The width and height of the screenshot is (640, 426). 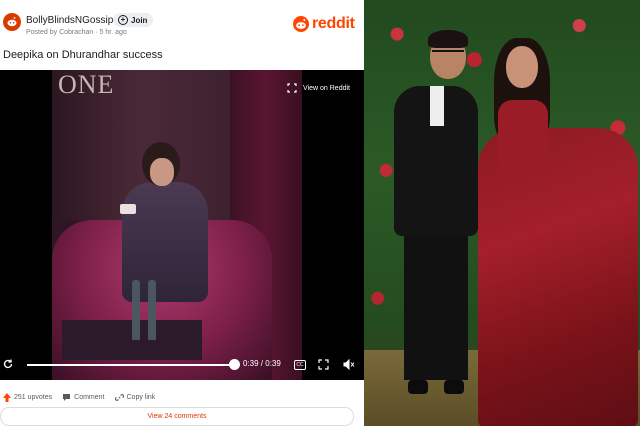 What do you see at coordinates (448, 55) in the screenshot?
I see `glasses` at bounding box center [448, 55].